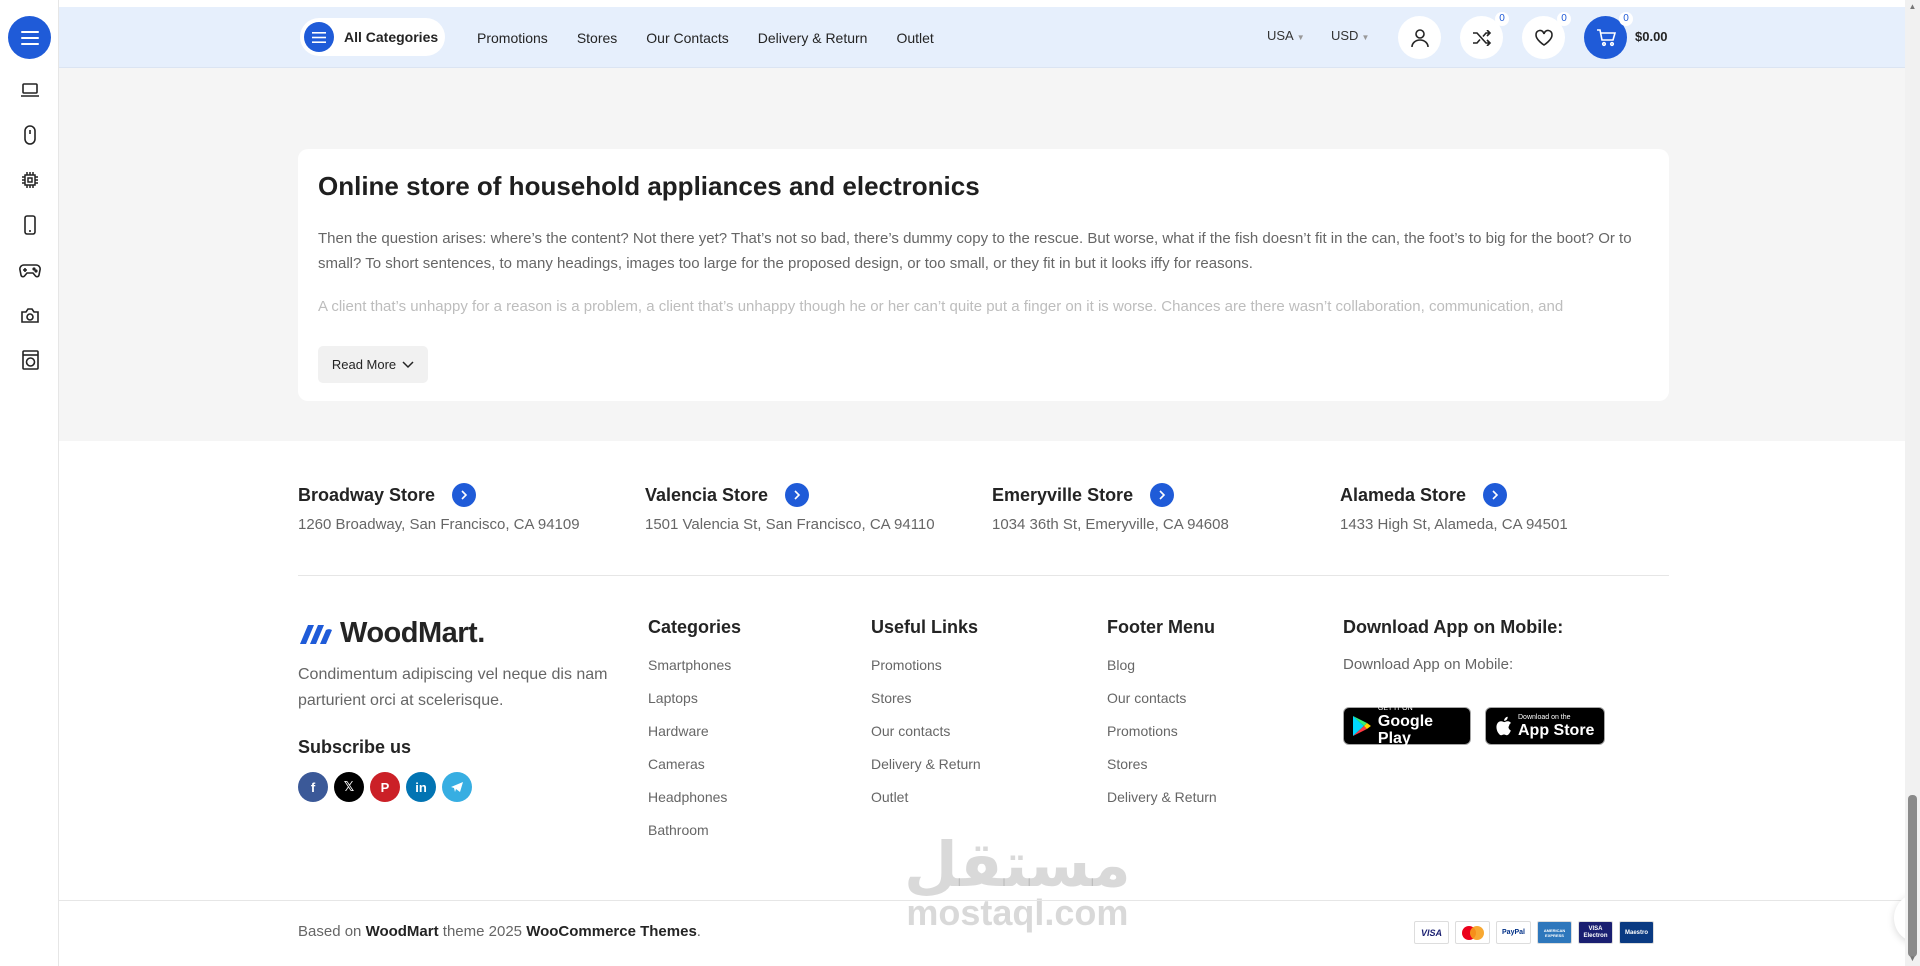 The image size is (1920, 966). Describe the element at coordinates (30, 180) in the screenshot. I see `chip-icon` at that location.